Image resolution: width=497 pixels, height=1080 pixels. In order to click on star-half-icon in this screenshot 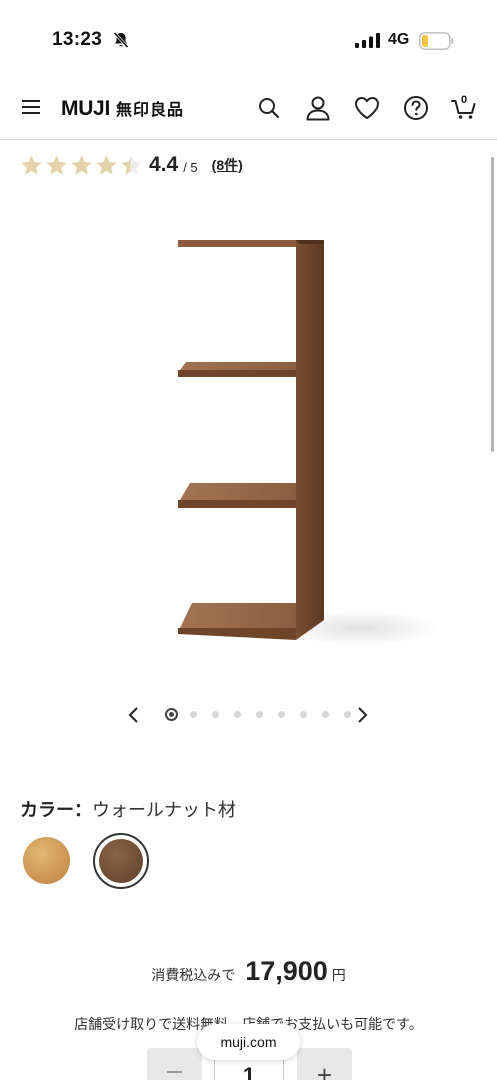, I will do `click(131, 164)`.